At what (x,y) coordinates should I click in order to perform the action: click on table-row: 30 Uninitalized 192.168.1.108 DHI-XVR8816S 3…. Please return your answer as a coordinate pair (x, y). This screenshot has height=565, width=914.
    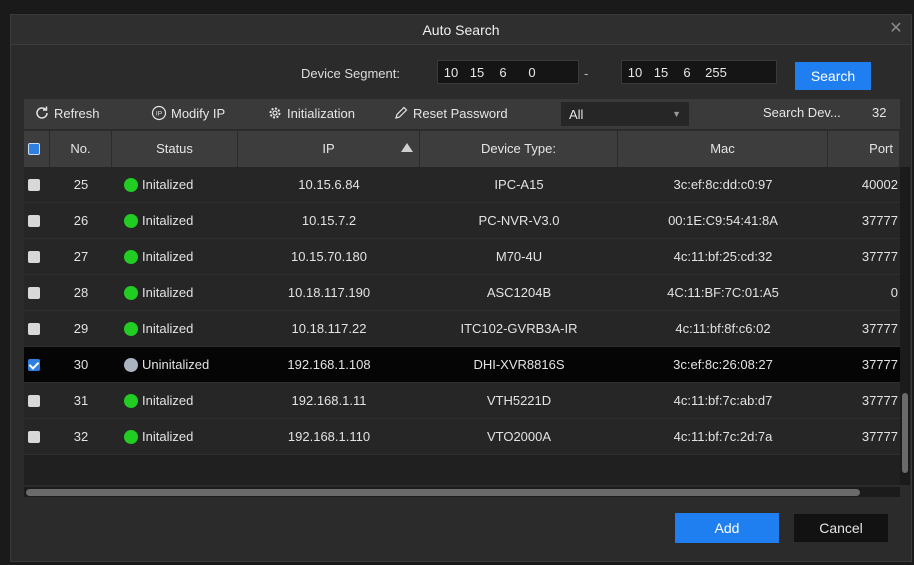
    Looking at the image, I should click on (462, 365).